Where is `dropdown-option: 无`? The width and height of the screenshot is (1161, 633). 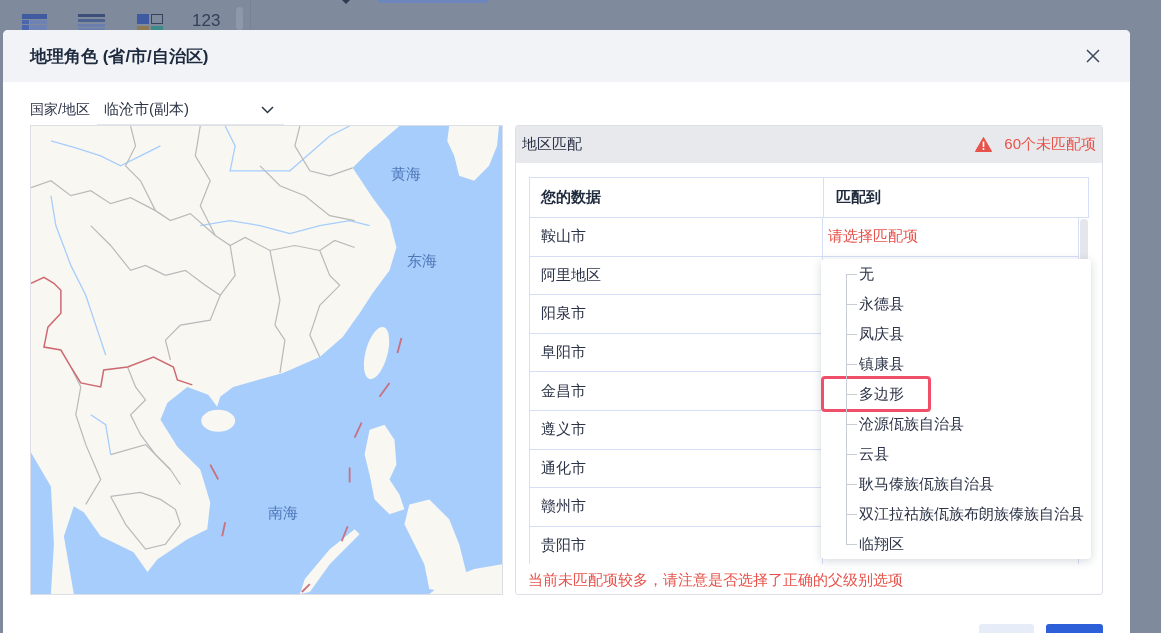 dropdown-option: 无 is located at coordinates (851, 274).